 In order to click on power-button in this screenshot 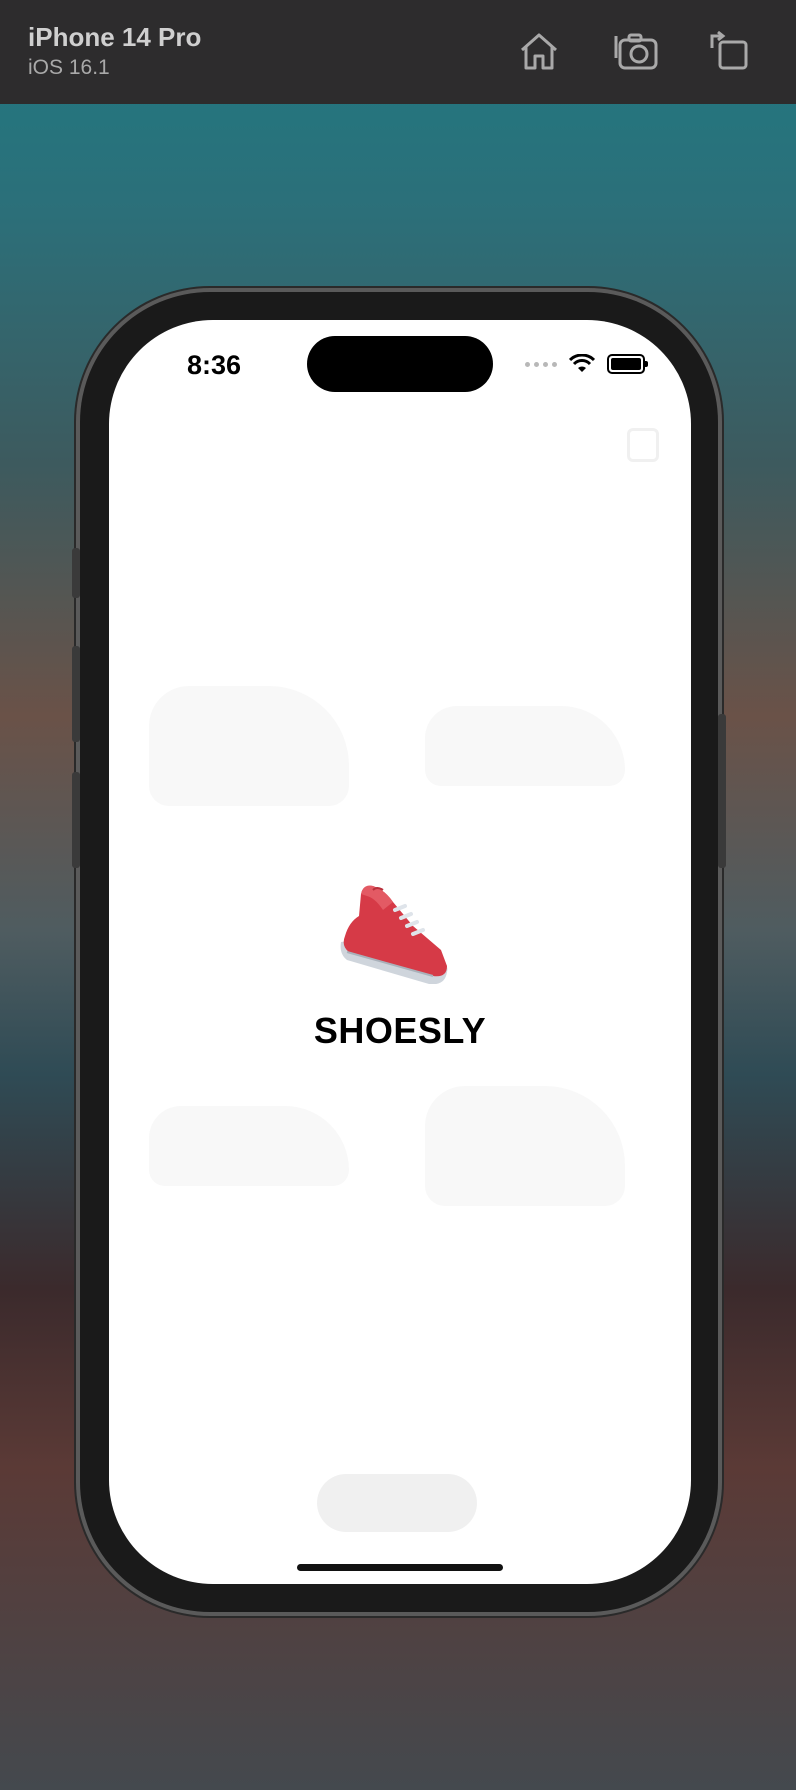, I will do `click(722, 791)`.